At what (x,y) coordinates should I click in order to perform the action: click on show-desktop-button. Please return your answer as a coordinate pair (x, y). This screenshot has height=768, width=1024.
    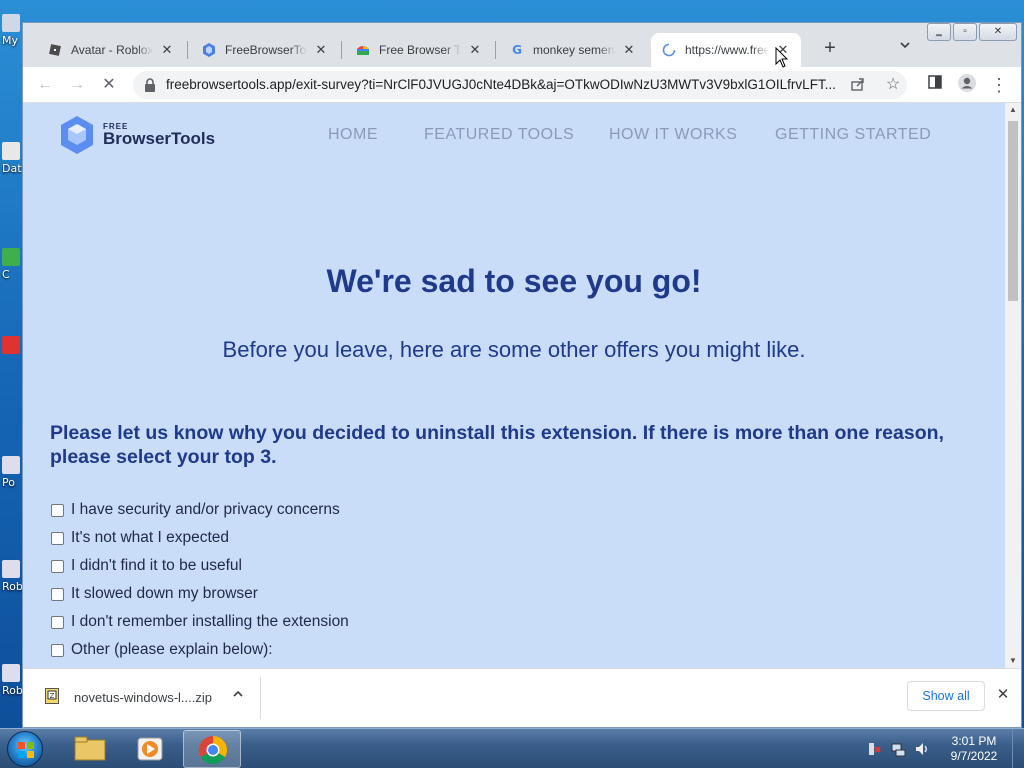
    Looking at the image, I should click on (1018, 748).